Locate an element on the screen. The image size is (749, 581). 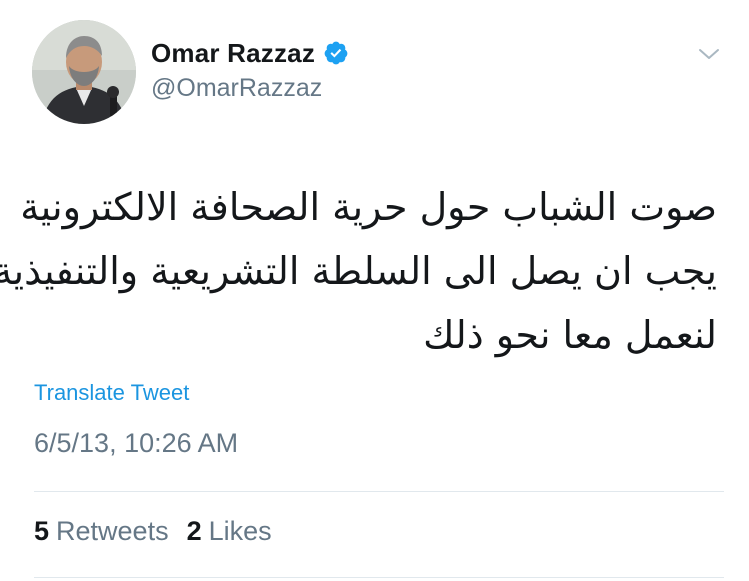
tweet-stats: 5 Retweets 2 Likes is located at coordinates (153, 531).